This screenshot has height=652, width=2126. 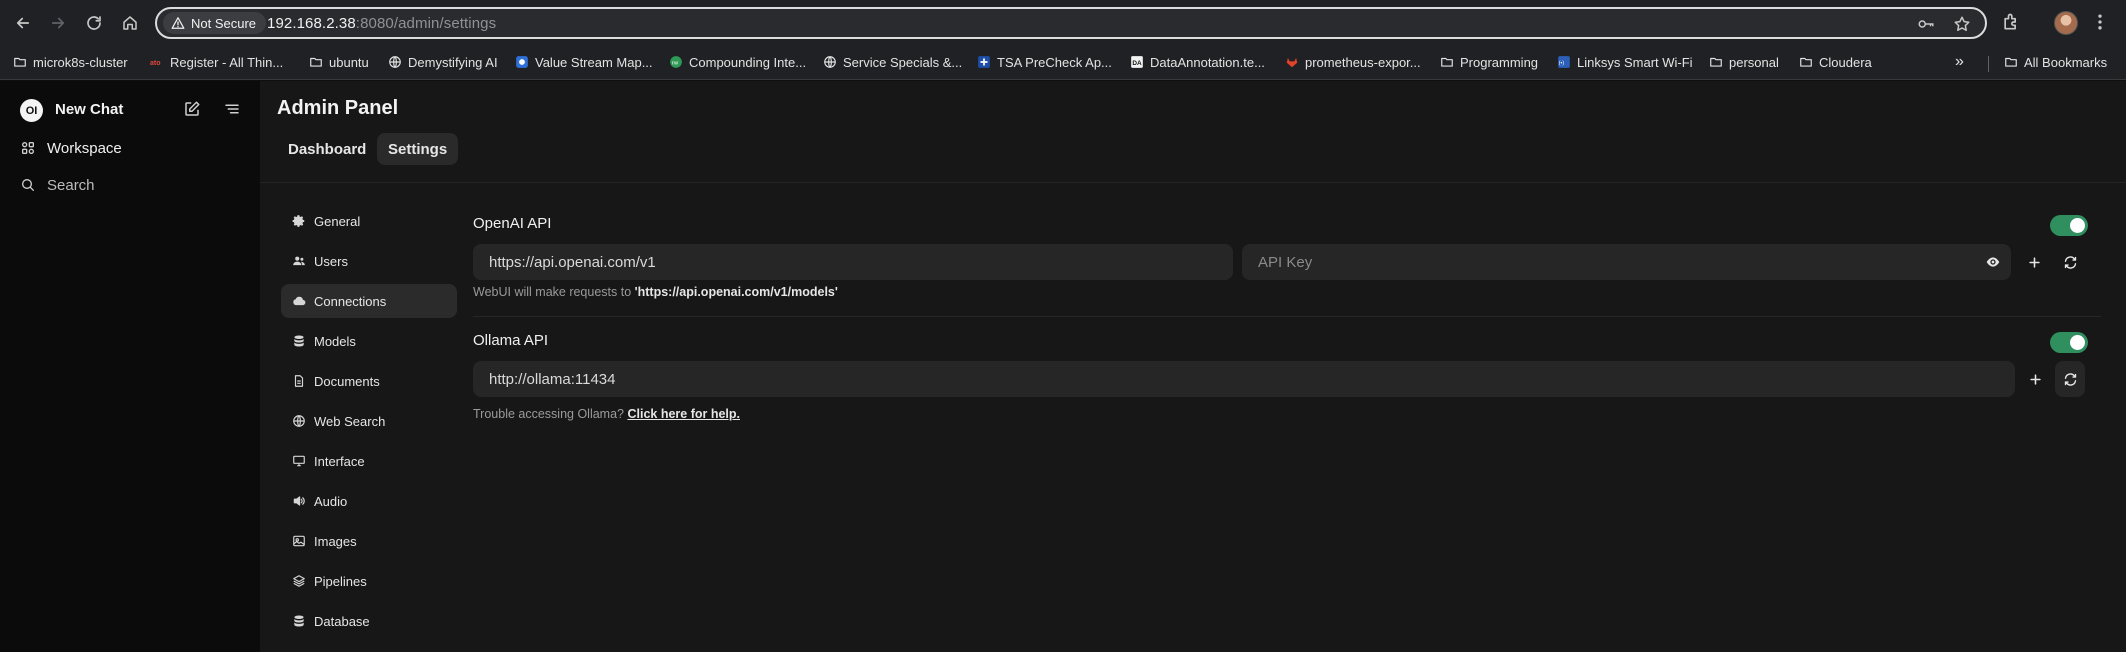 I want to click on edit-icon, so click(x=192, y=108).